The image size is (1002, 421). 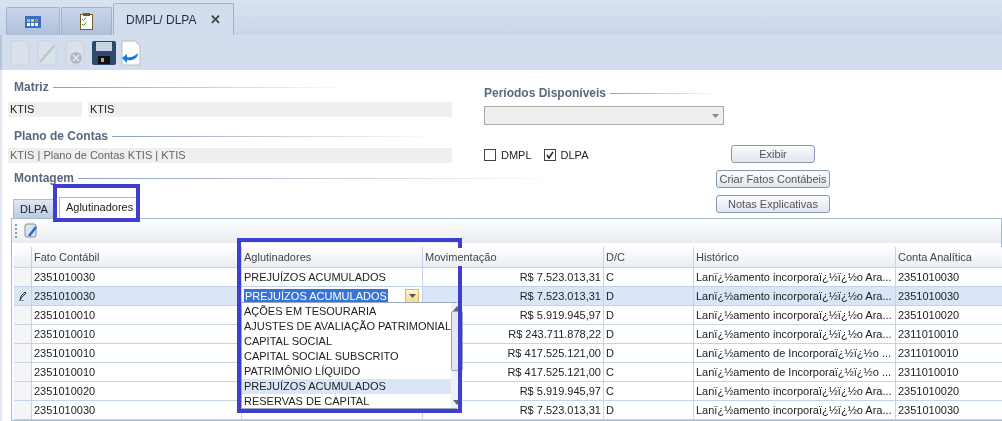 I want to click on column-header: Histórico, so click(x=795, y=257).